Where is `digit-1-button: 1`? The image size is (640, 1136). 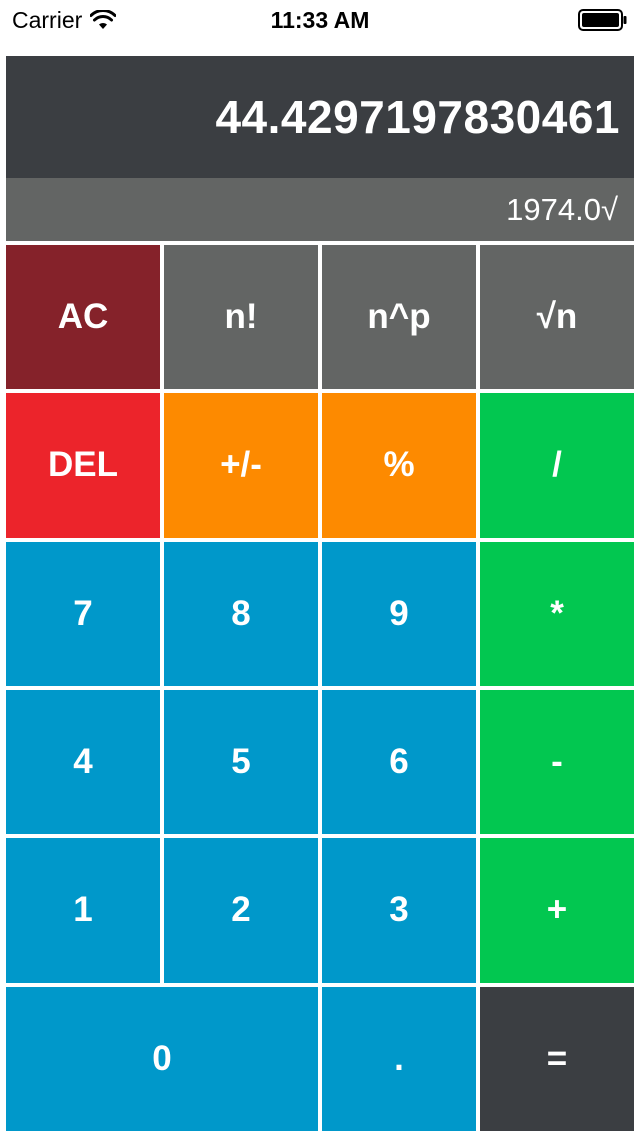 digit-1-button: 1 is located at coordinates (83, 910).